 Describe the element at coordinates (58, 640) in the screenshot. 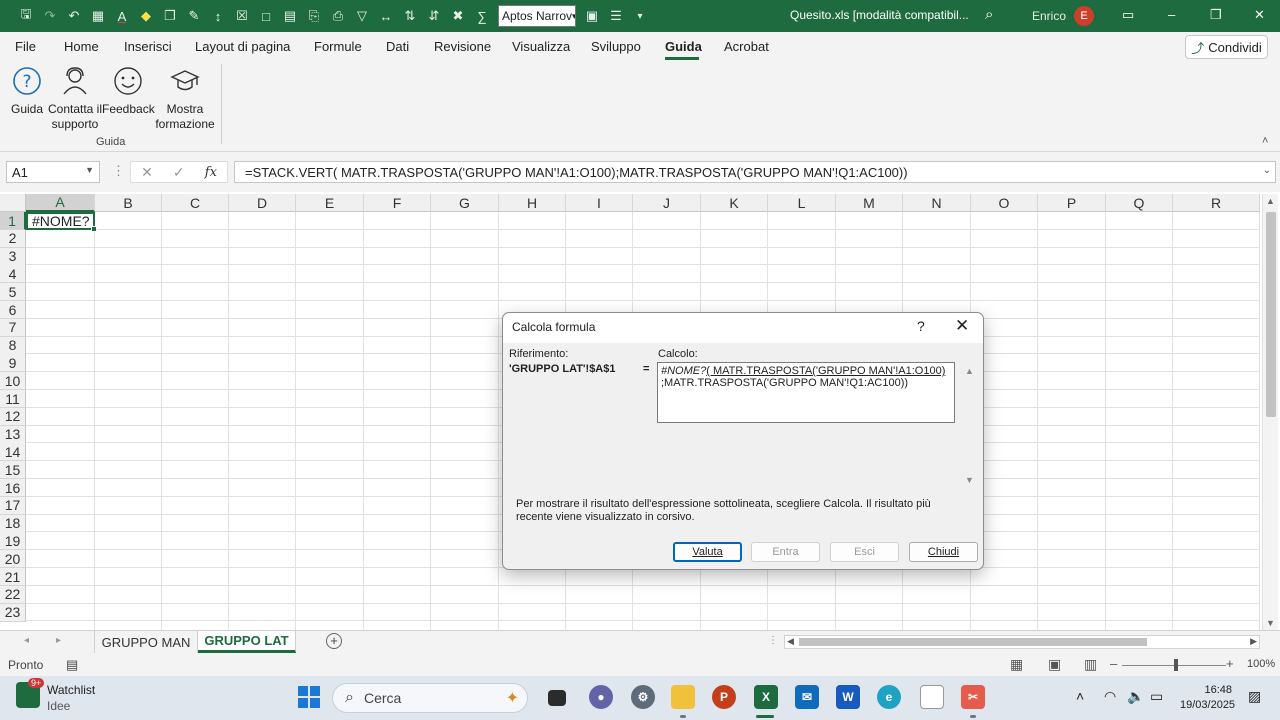

I see `next-sheet-icon: ▸` at that location.